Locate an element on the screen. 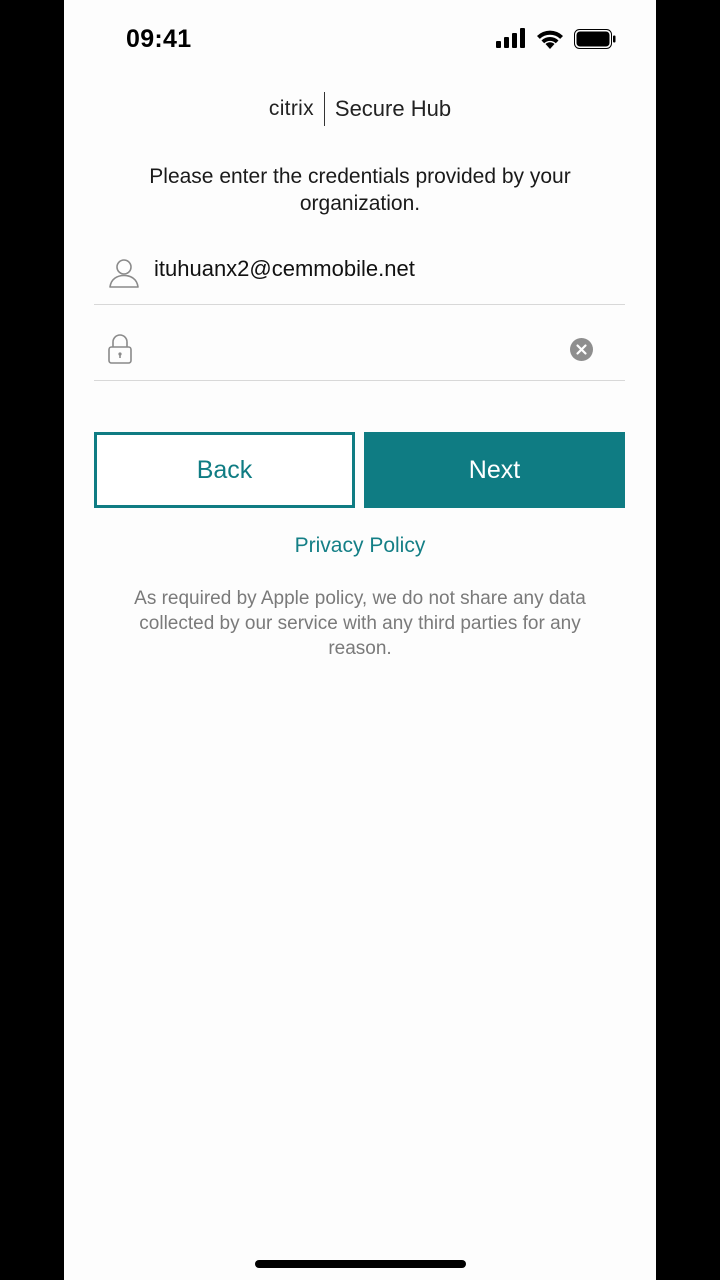  user-icon is located at coordinates (124, 273).